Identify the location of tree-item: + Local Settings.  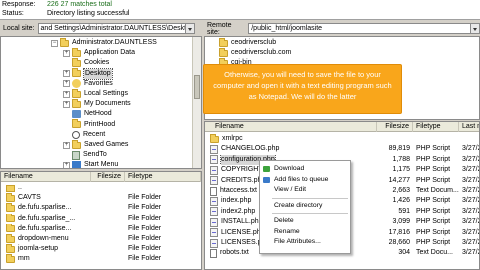
(95, 93).